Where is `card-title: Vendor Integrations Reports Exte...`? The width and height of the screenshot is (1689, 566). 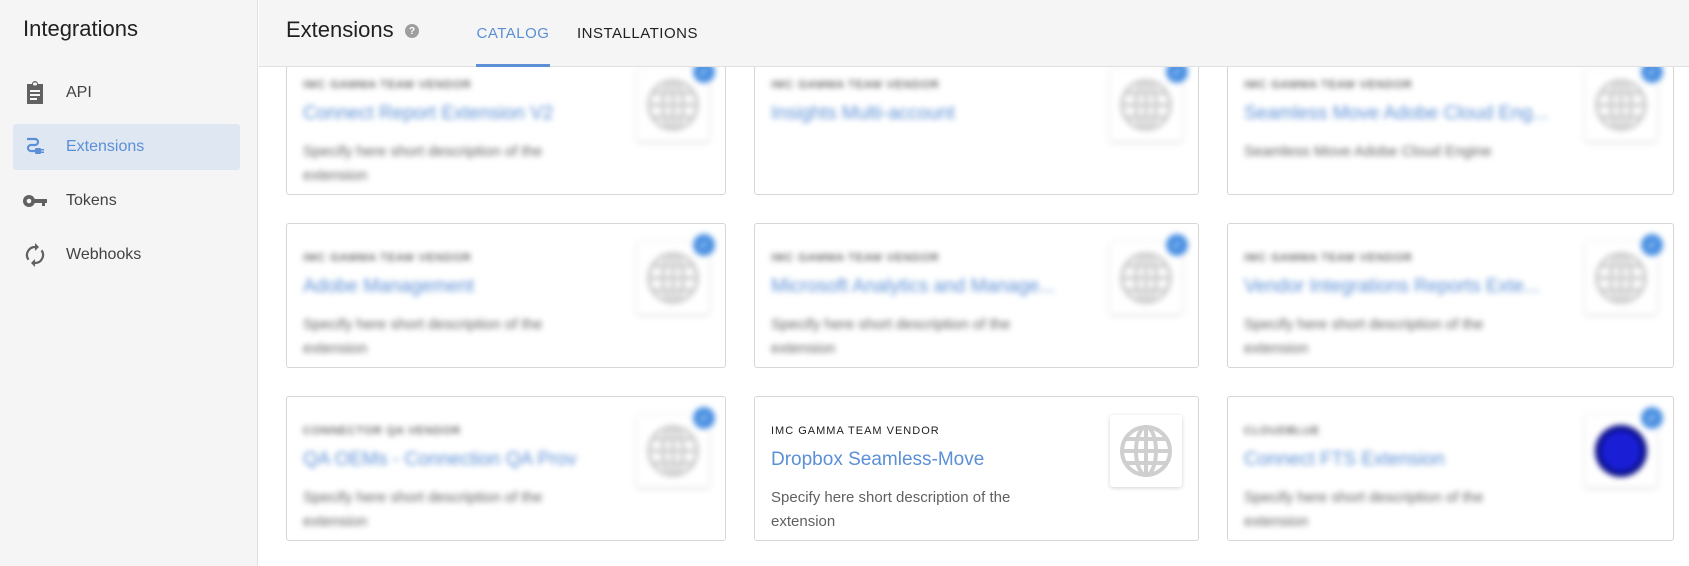 card-title: Vendor Integrations Reports Exte... is located at coordinates (1401, 287).